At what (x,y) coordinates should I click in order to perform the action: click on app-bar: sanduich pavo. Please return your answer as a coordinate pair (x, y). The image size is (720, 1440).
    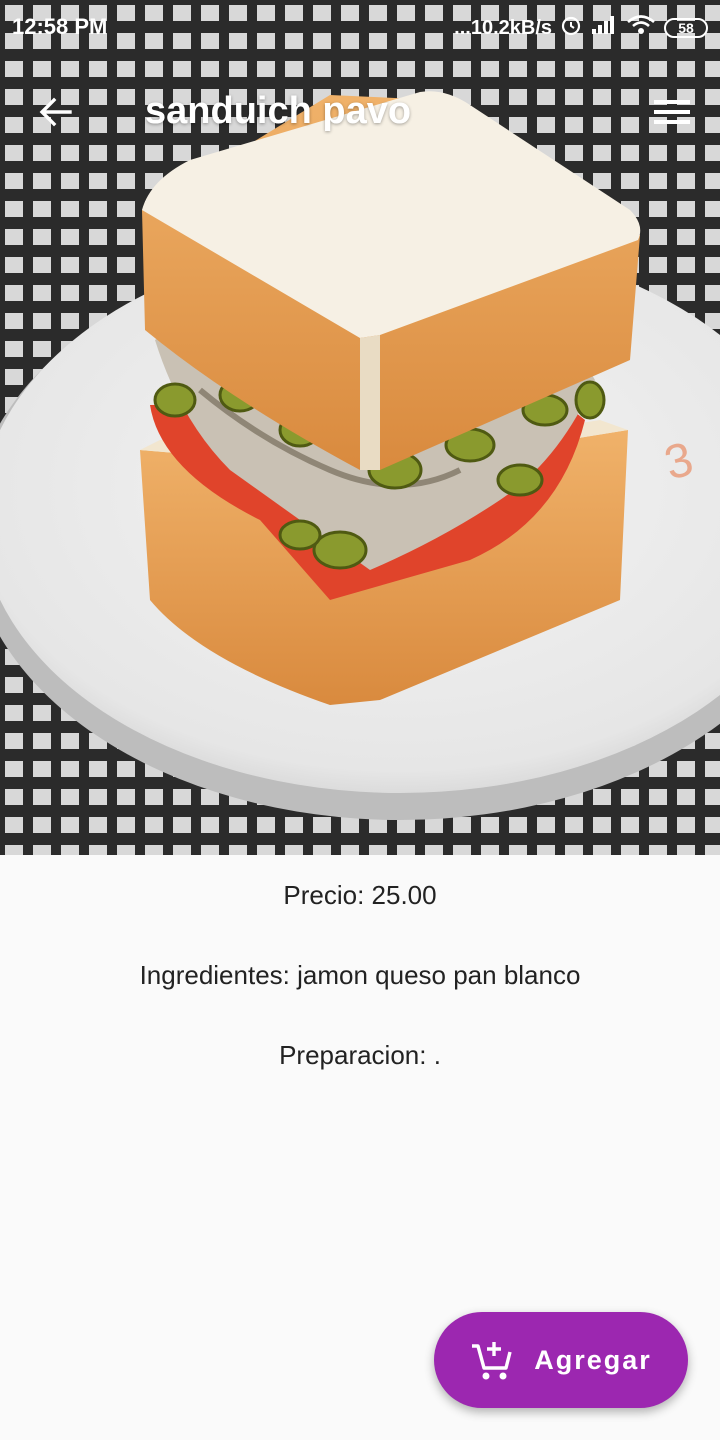
    Looking at the image, I should click on (360, 110).